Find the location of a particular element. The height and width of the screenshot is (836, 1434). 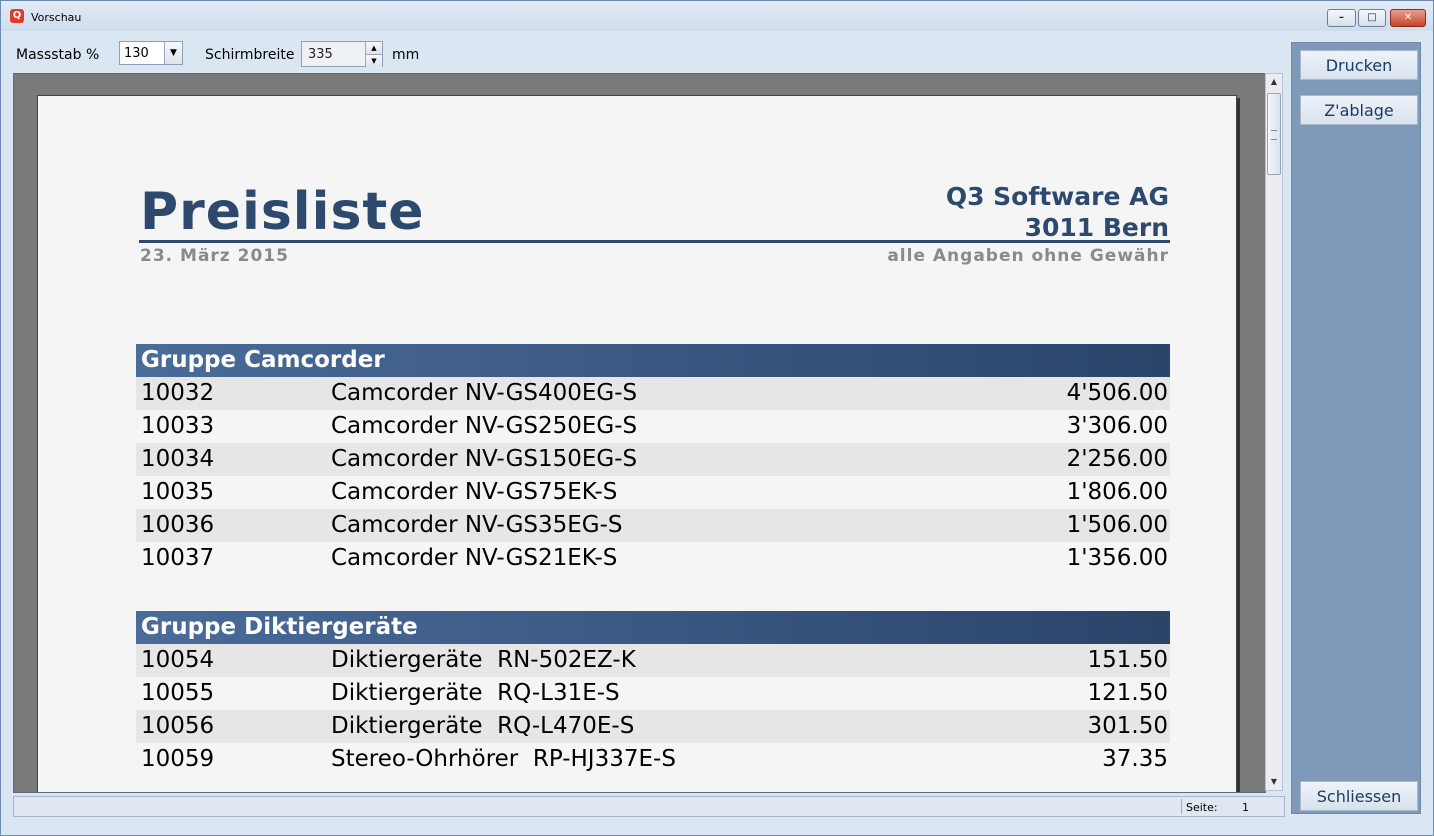

item-id: 10059 is located at coordinates (178, 759).